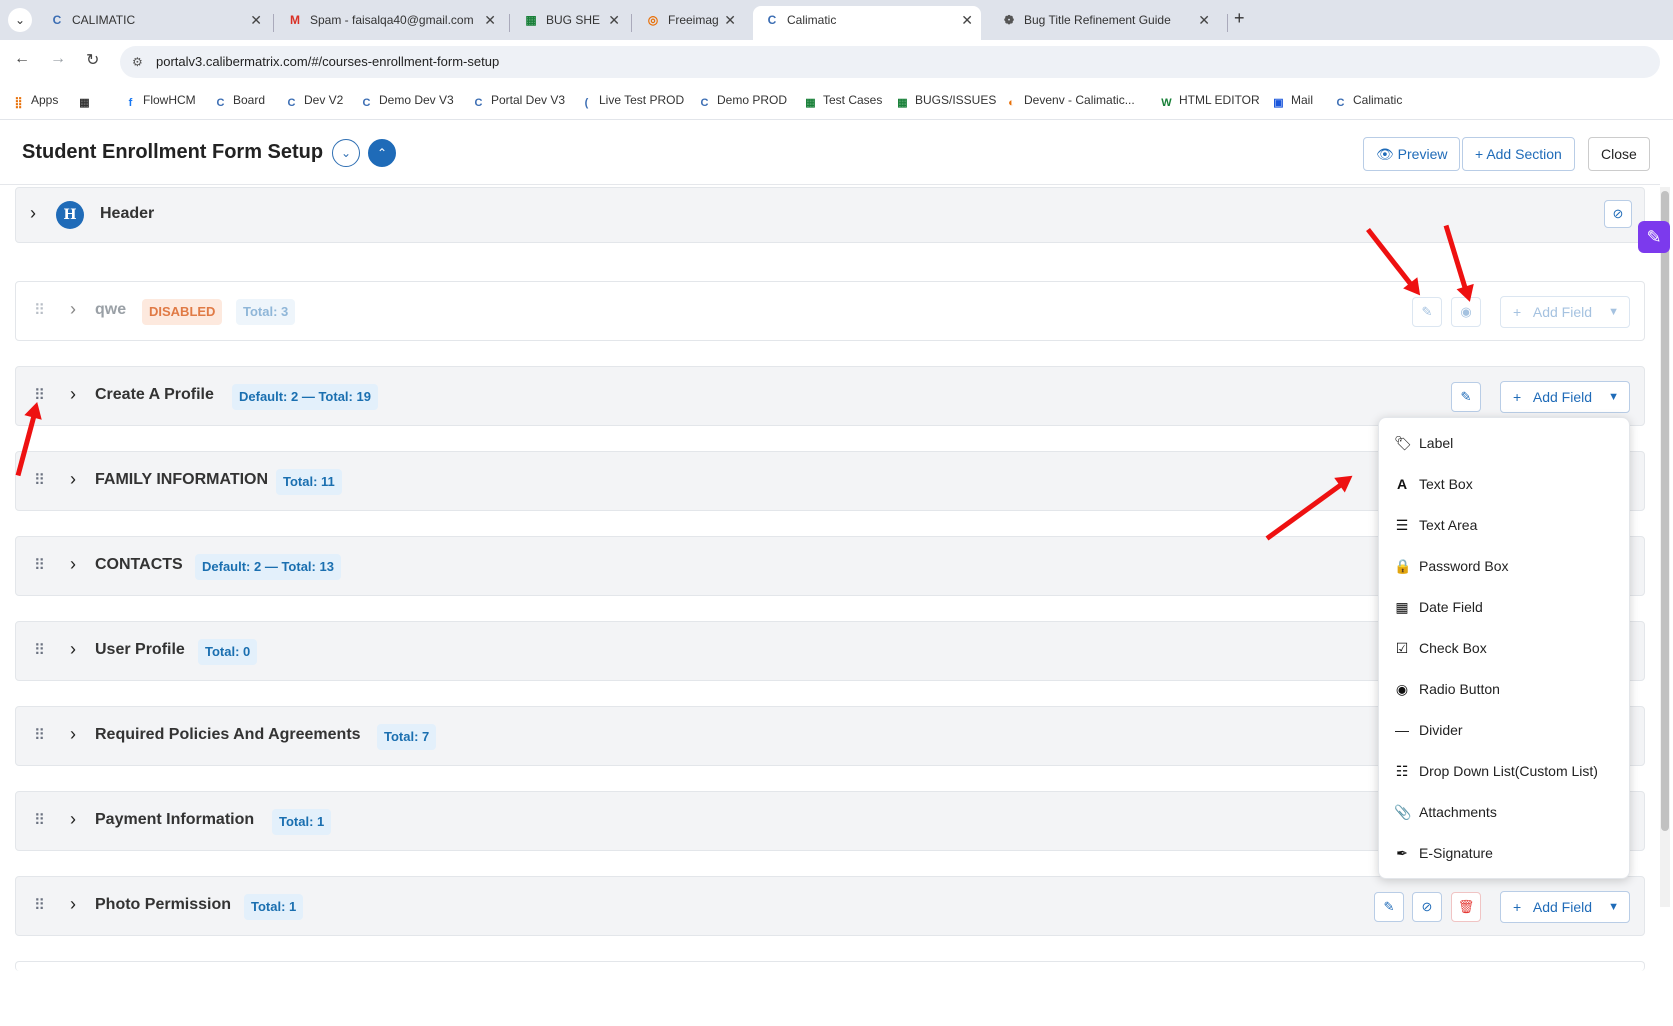  I want to click on hide-header-button: ⊘, so click(1618, 214).